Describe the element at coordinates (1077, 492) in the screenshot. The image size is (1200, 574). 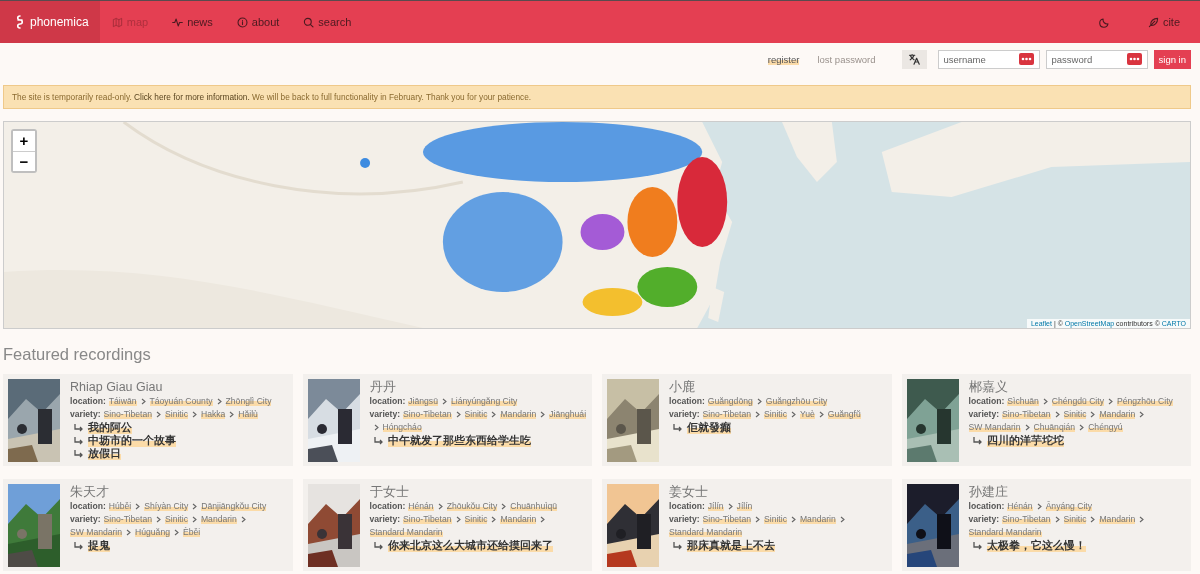
I see `speaker-name: 孙建庄` at that location.